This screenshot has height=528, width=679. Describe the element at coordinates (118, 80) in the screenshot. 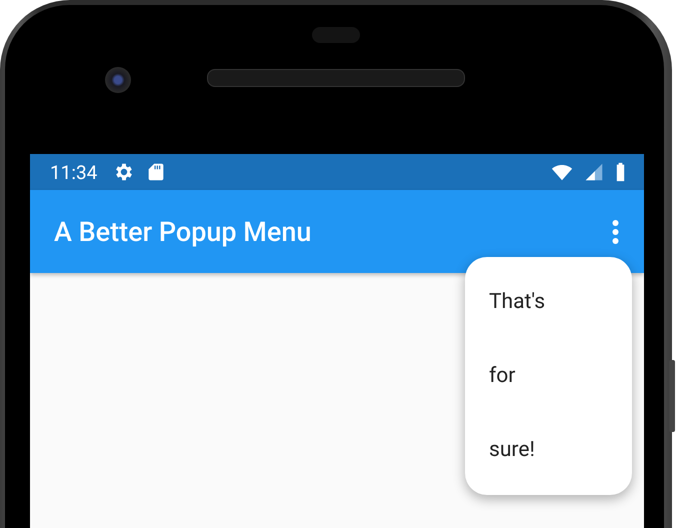

I see `camera-lens` at that location.